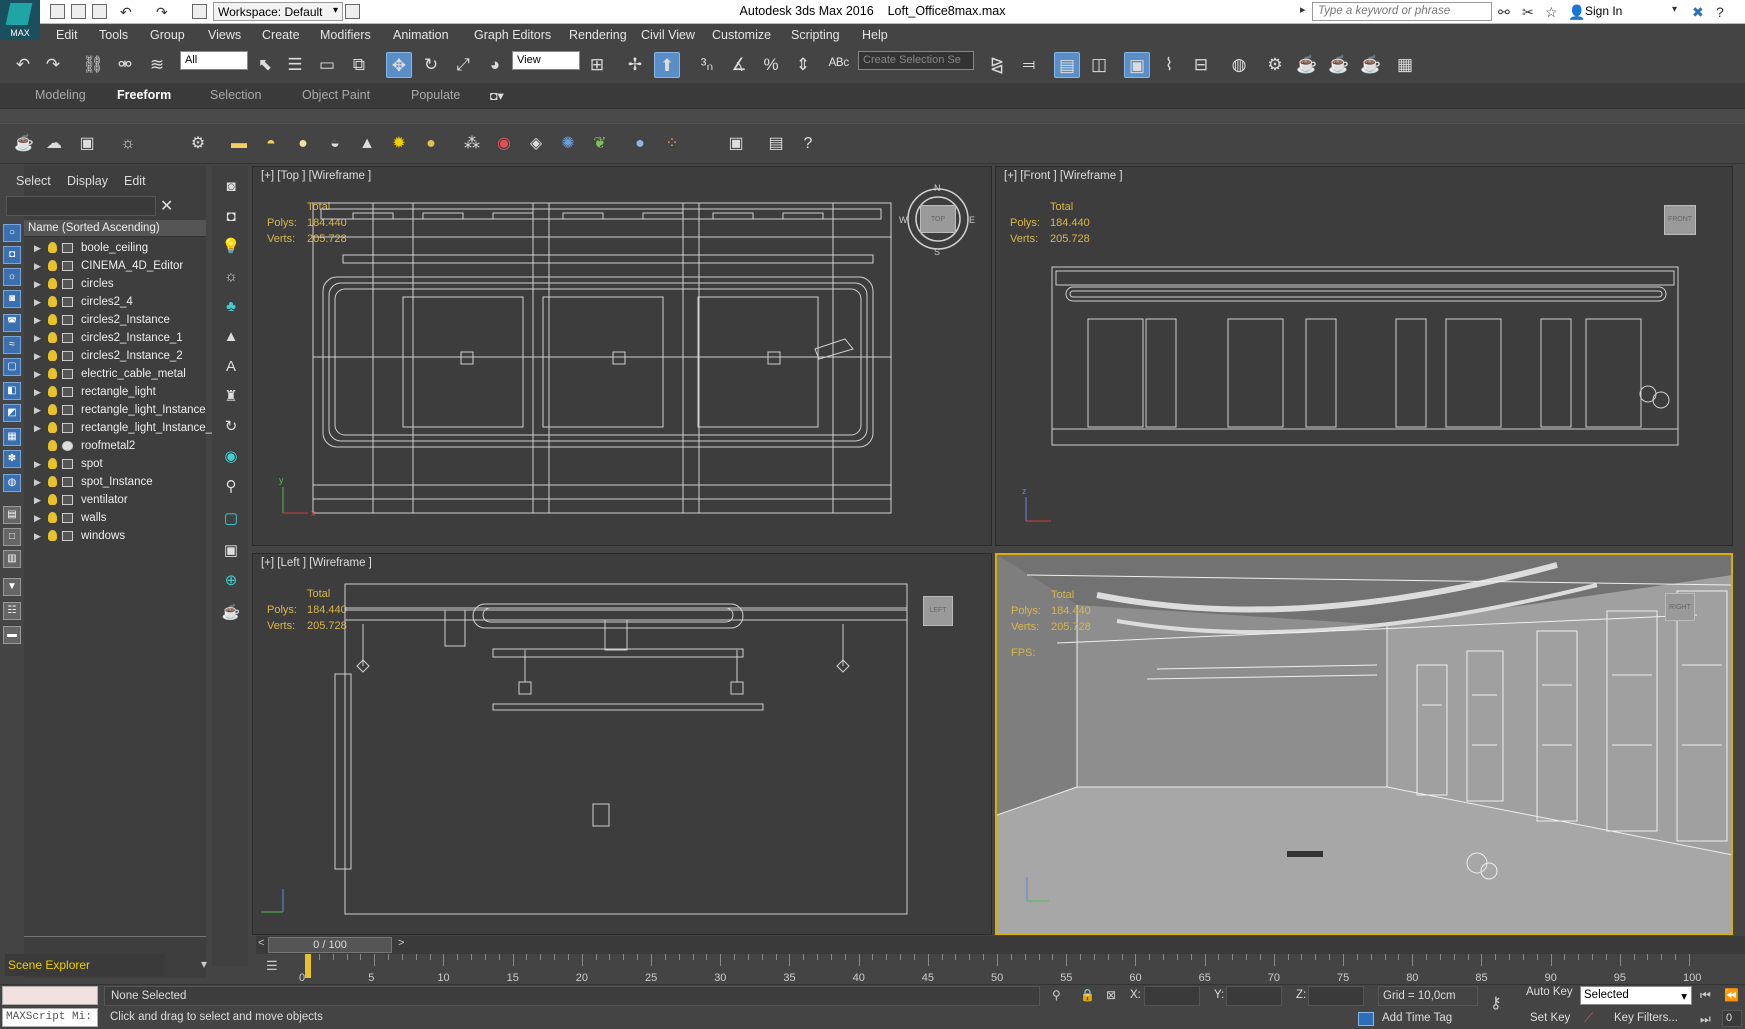 This screenshot has width=1745, height=1029. What do you see at coordinates (115, 375) in the screenshot?
I see `scene-explorer-item: ▶ electric_cable_metal` at bounding box center [115, 375].